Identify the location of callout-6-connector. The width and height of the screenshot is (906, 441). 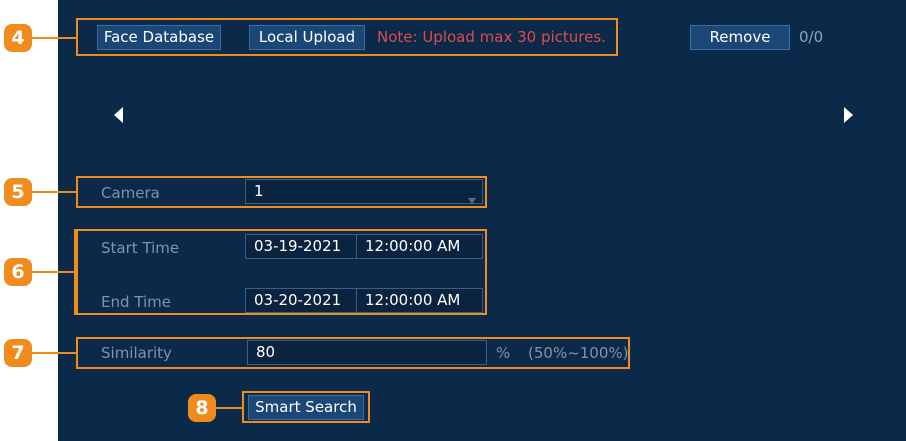
(54, 272).